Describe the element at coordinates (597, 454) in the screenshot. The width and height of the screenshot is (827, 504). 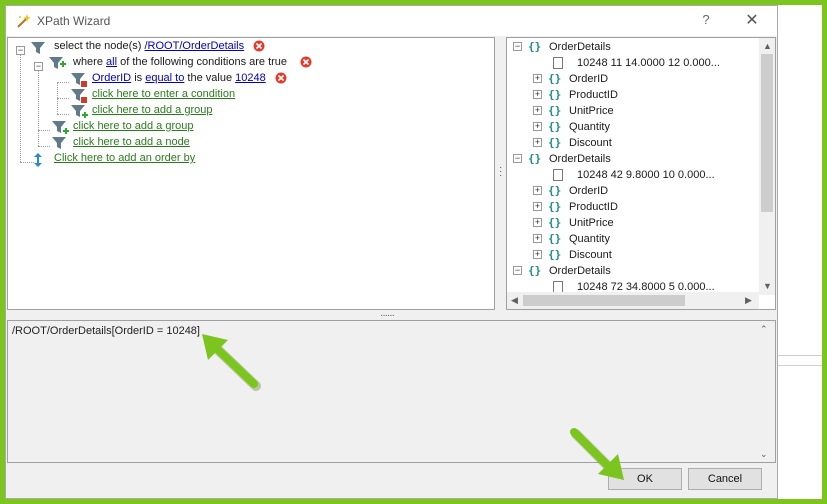
I see `annotation-arrow-icon` at that location.